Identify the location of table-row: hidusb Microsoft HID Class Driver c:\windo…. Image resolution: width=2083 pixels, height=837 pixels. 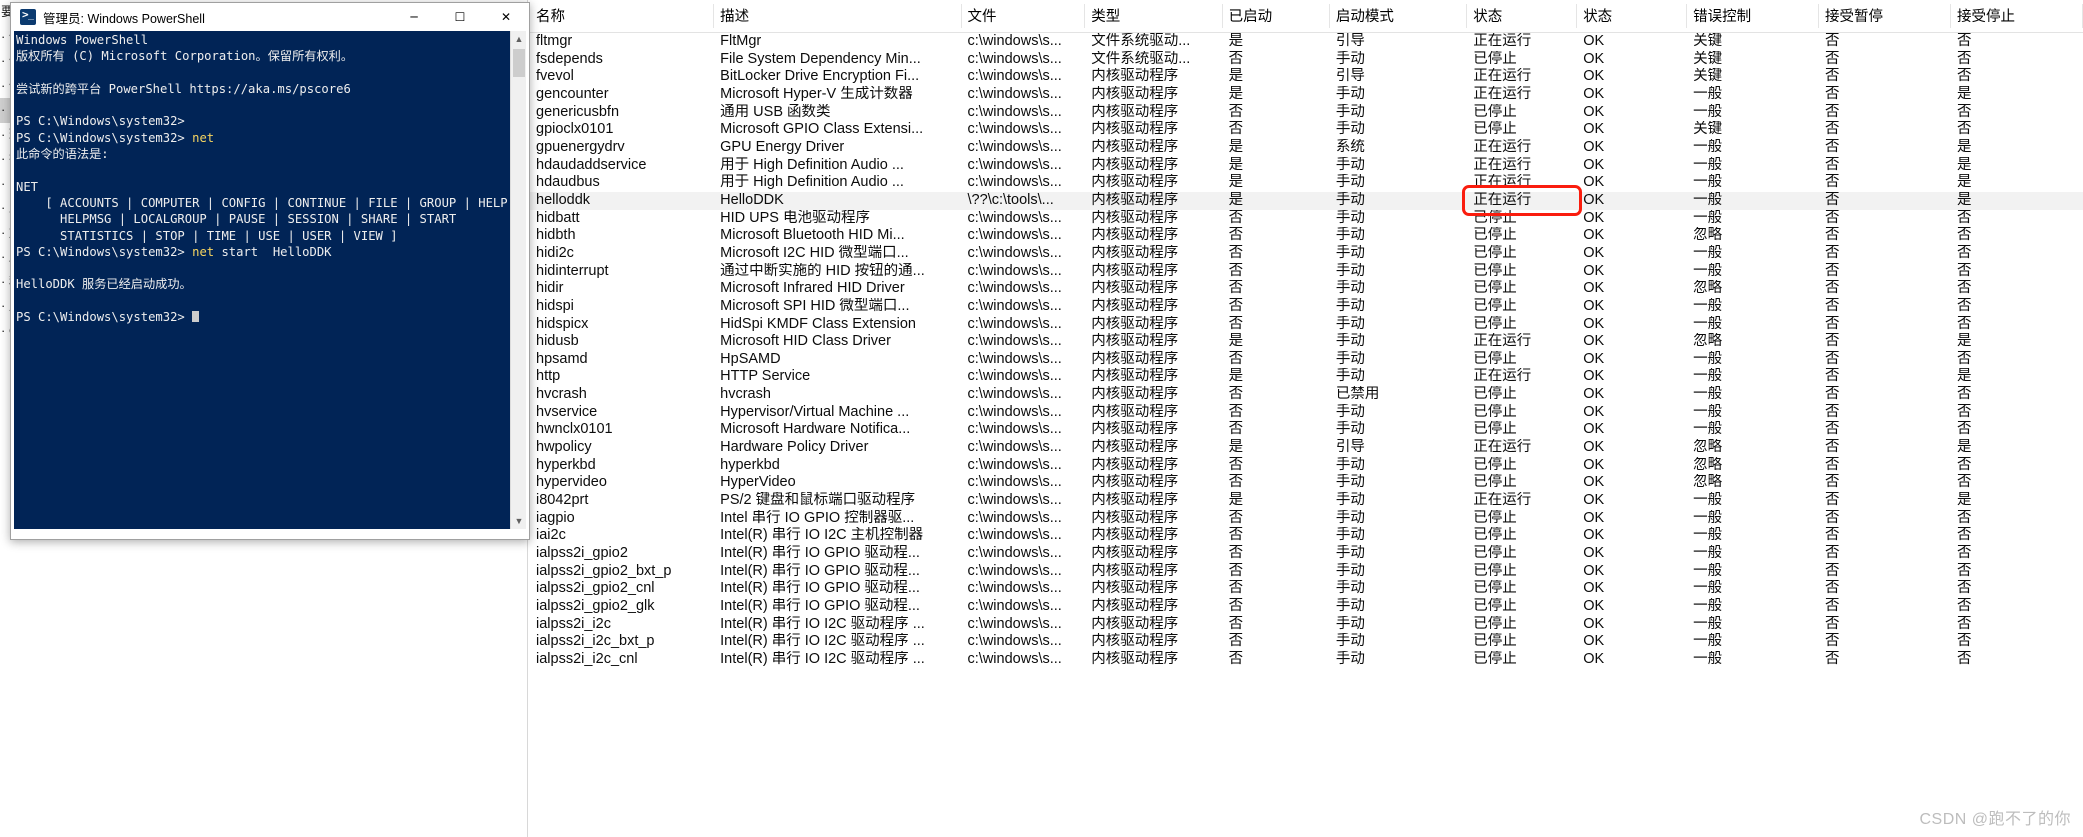
(1306, 342).